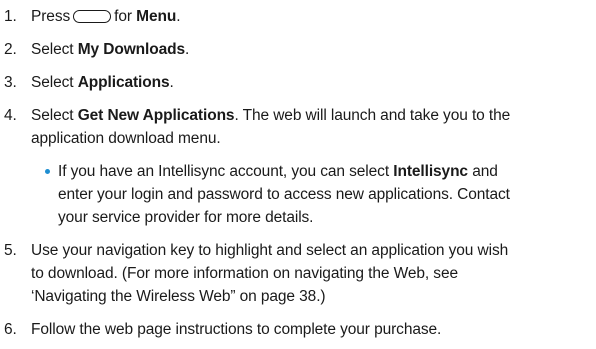 This screenshot has height=349, width=596. Describe the element at coordinates (10, 115) in the screenshot. I see `step-number: 4.` at that location.